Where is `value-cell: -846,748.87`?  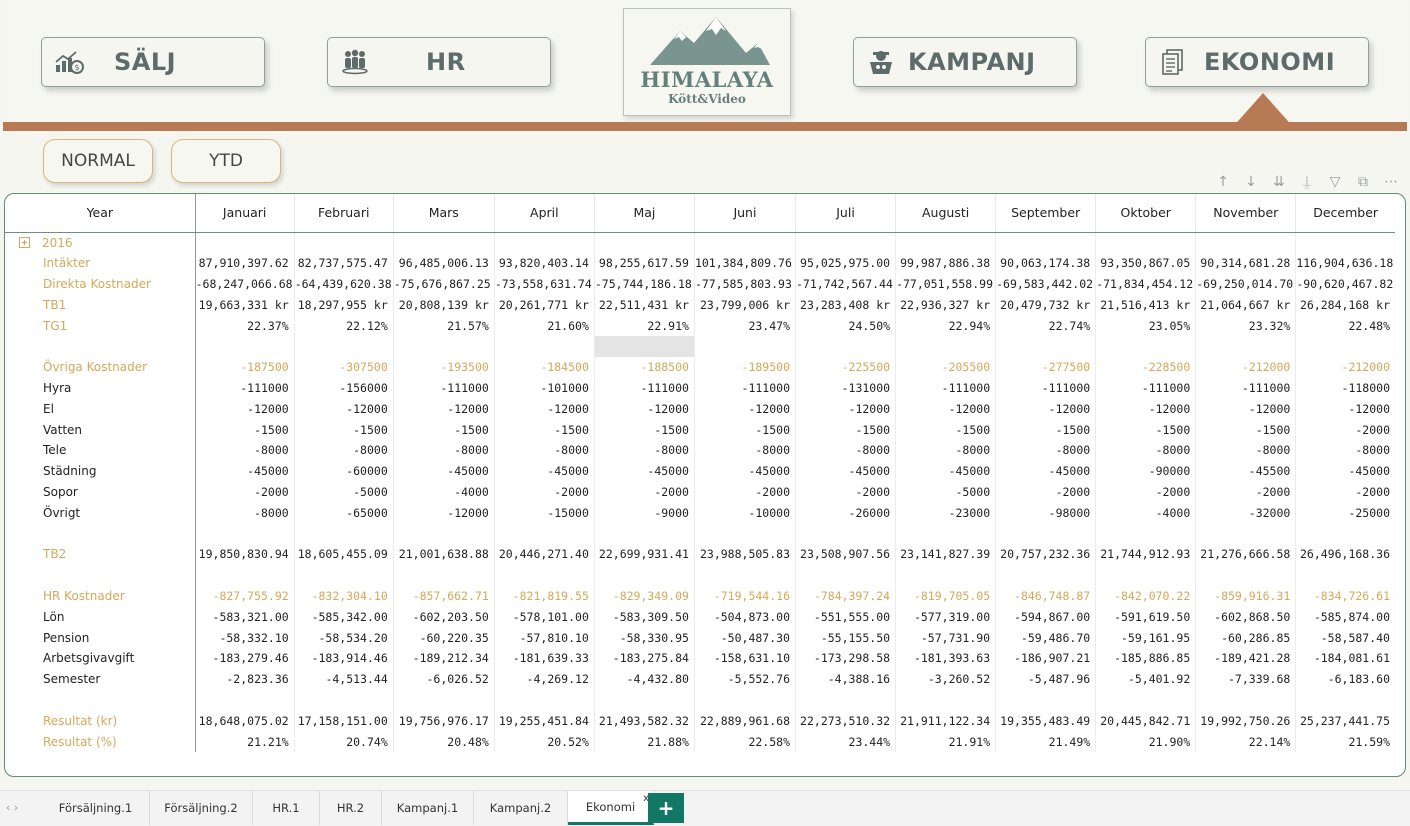 value-cell: -846,748.87 is located at coordinates (1045, 596).